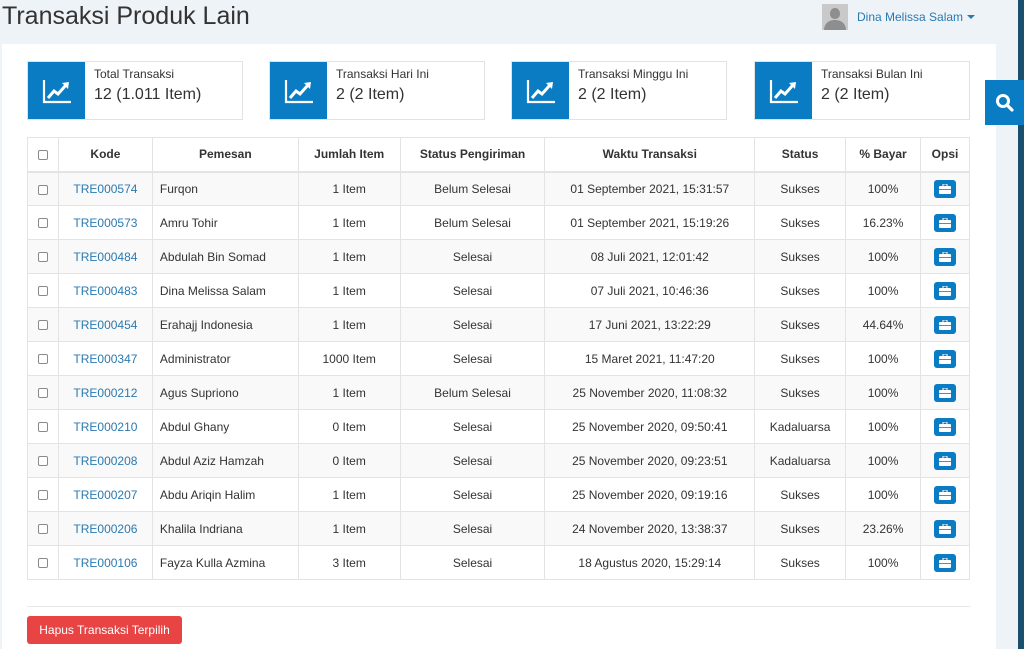 The height and width of the screenshot is (649, 1024). Describe the element at coordinates (104, 630) in the screenshot. I see `delete-selected-button: Hapus Transaksi Terpilih` at that location.